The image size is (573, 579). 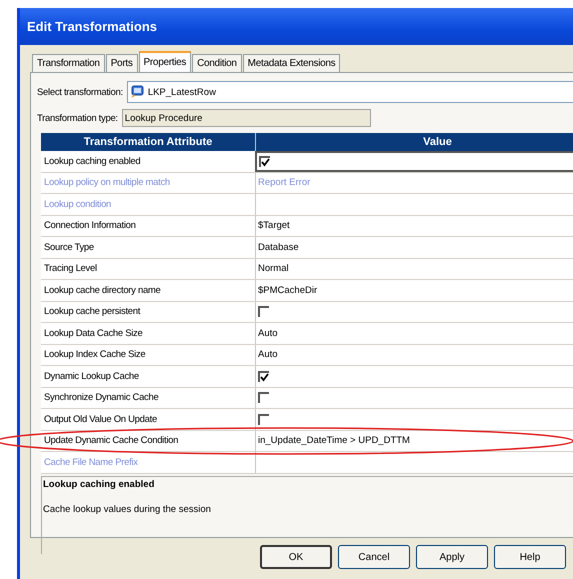 What do you see at coordinates (137, 92) in the screenshot?
I see `lookup-icon` at bounding box center [137, 92].